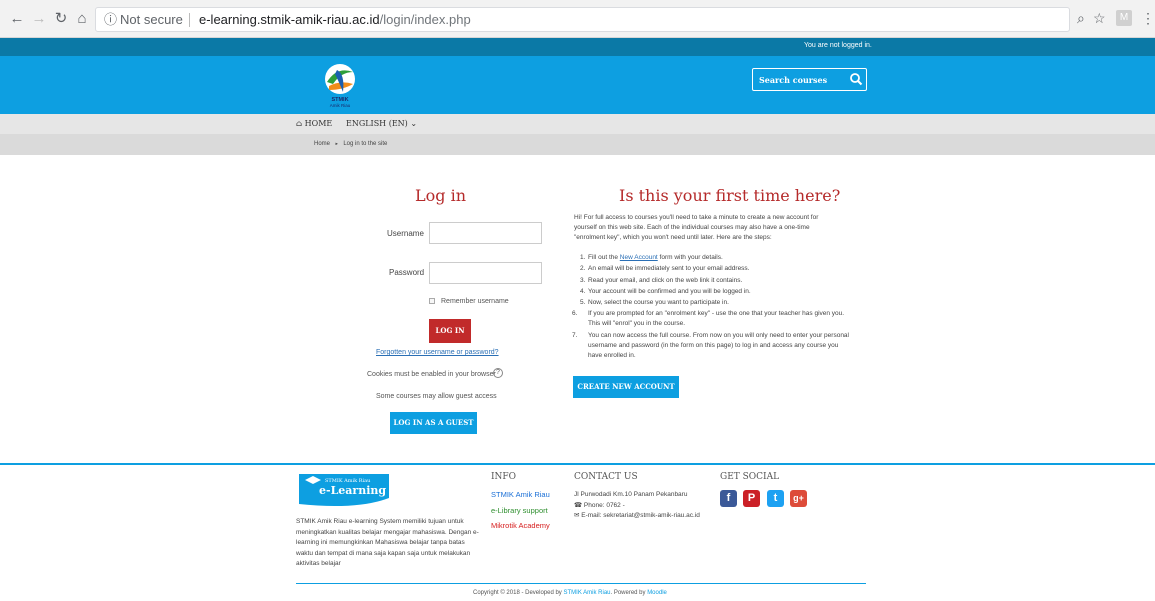 This screenshot has height=601, width=1155. I want to click on elearning-logo: STMIK Amik Riau e-Learning, so click(344, 490).